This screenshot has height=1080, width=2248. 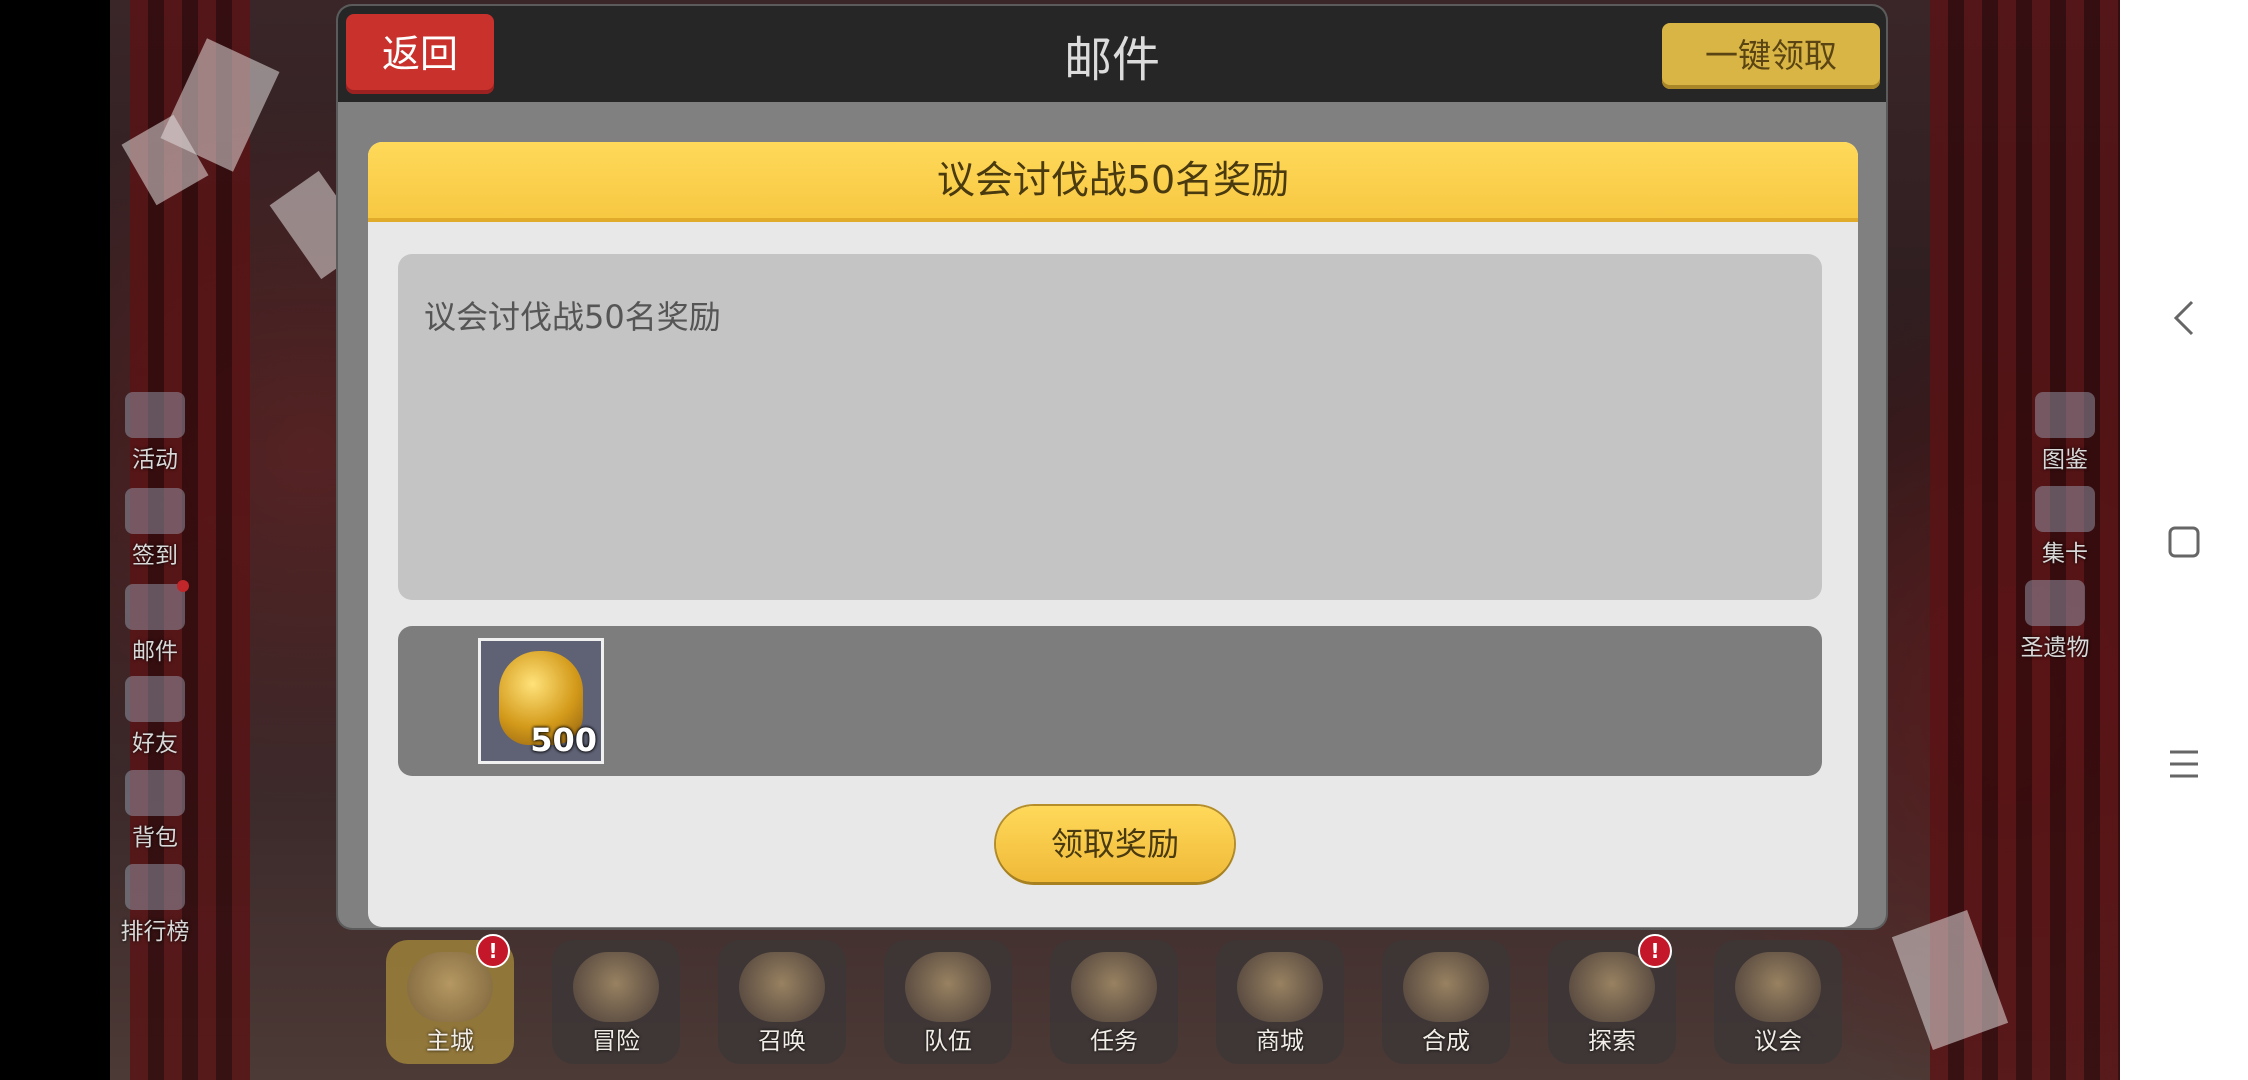 I want to click on scroll-icon, so click(x=1114, y=987).